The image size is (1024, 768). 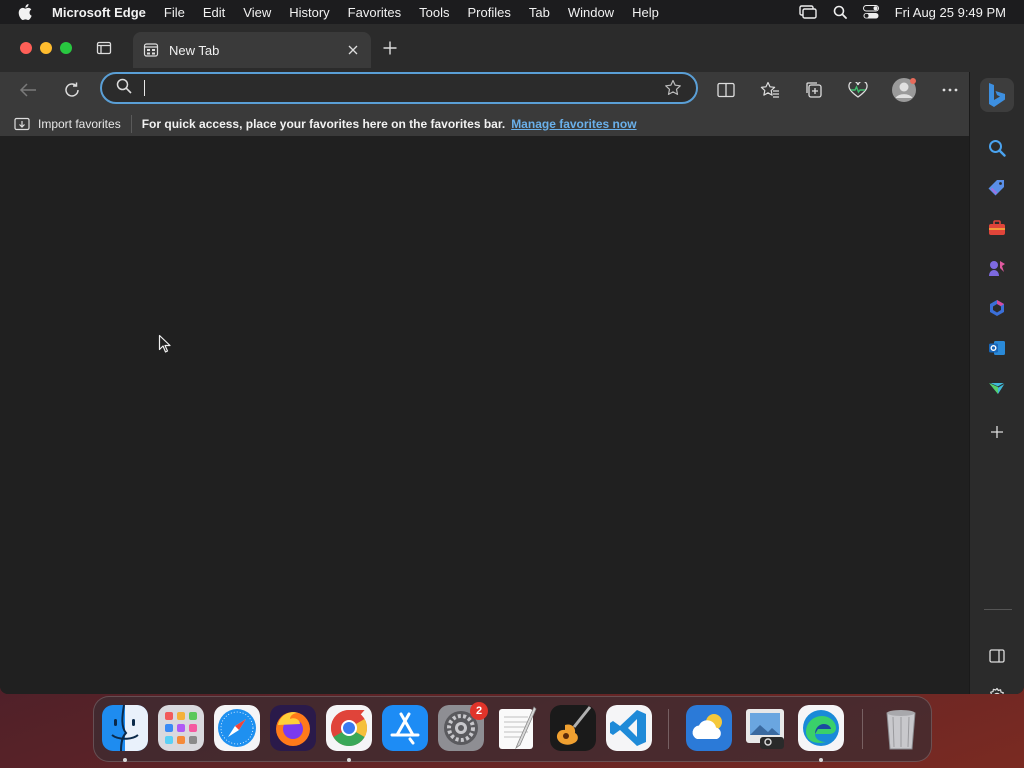 What do you see at coordinates (901, 728) in the screenshot?
I see `trash-icon` at bounding box center [901, 728].